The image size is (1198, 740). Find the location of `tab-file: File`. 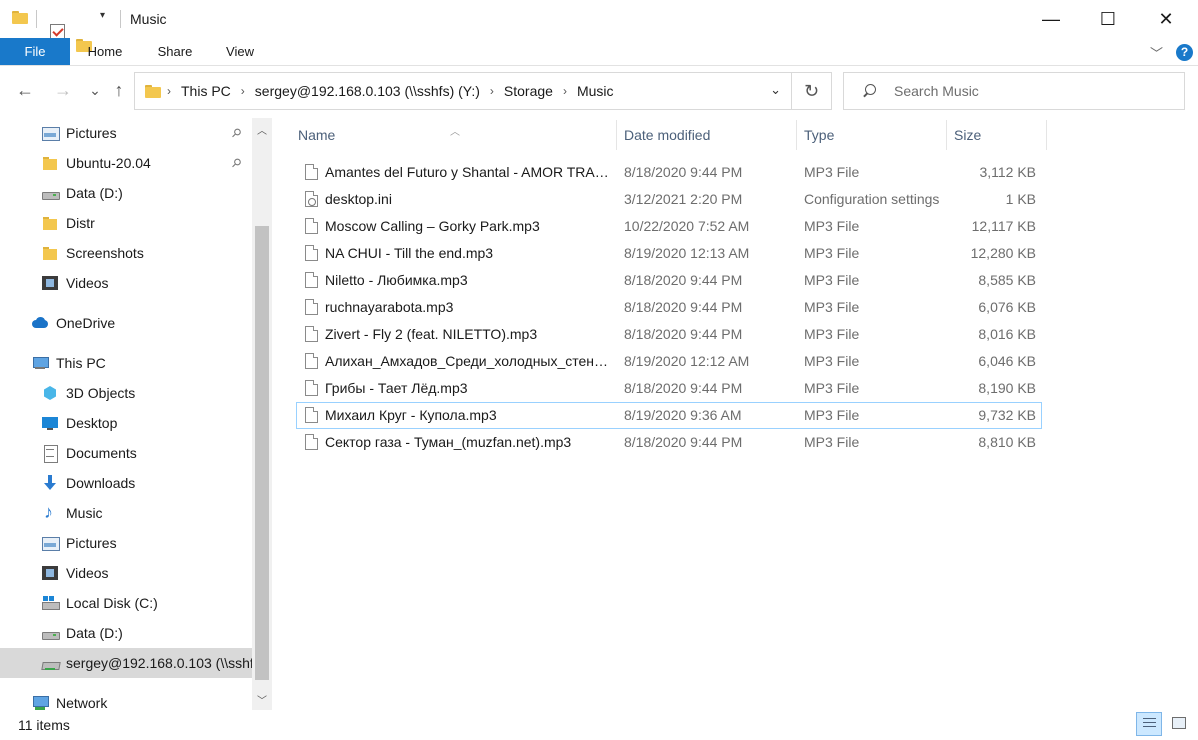

tab-file: File is located at coordinates (35, 51).